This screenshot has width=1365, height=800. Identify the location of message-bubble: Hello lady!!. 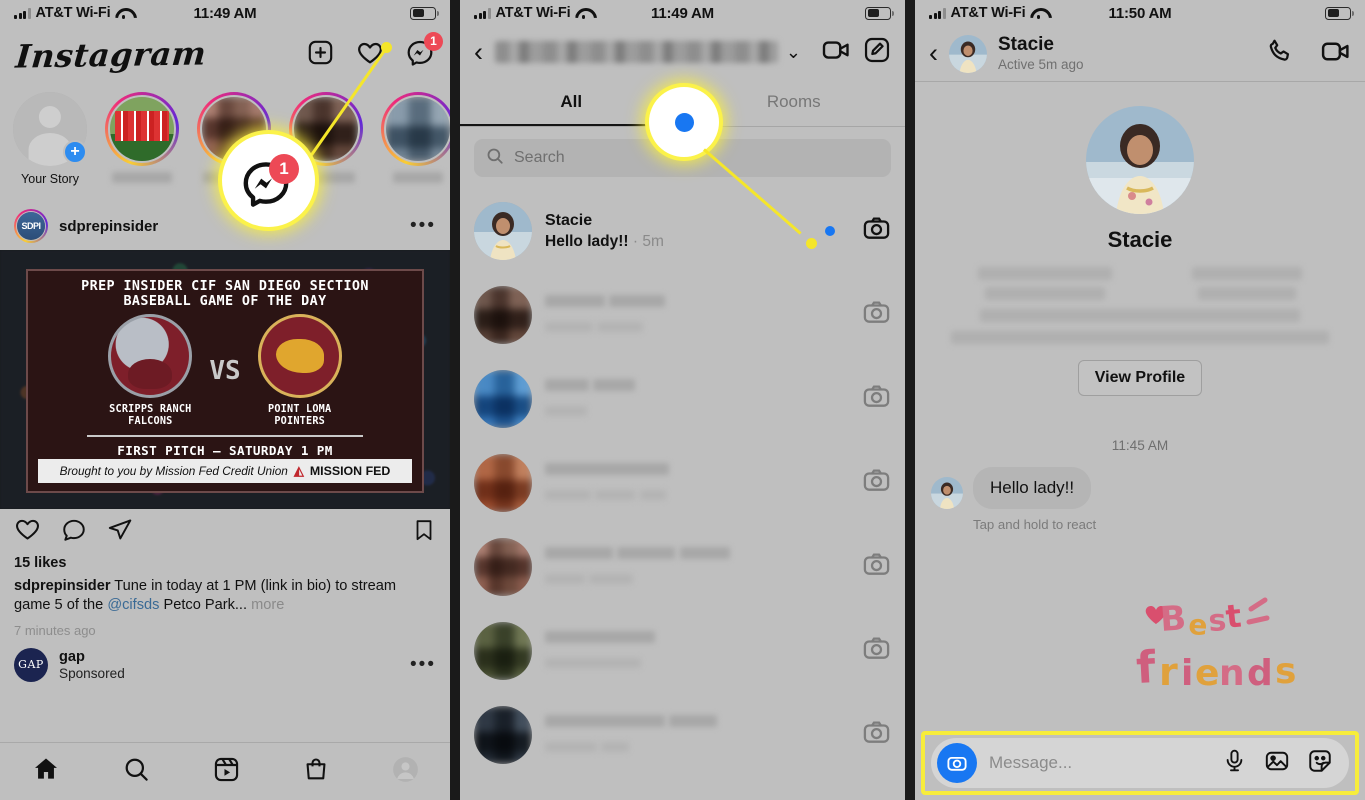
(1032, 488).